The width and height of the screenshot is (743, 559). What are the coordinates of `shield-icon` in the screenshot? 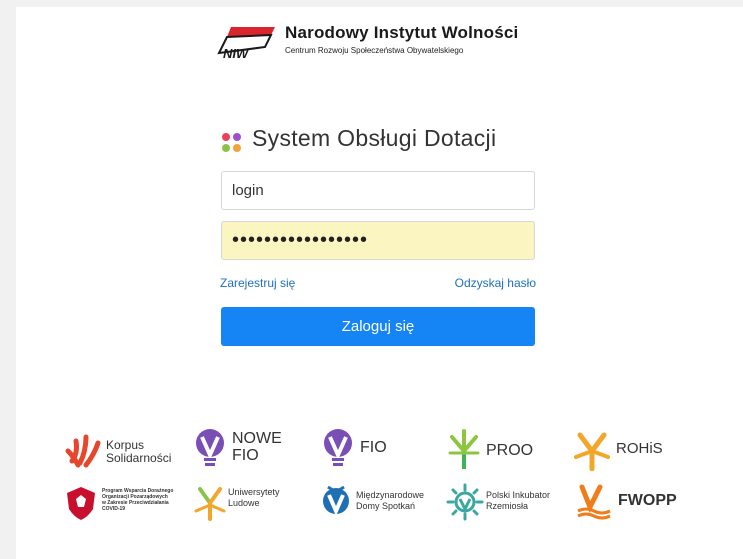 It's located at (81, 503).